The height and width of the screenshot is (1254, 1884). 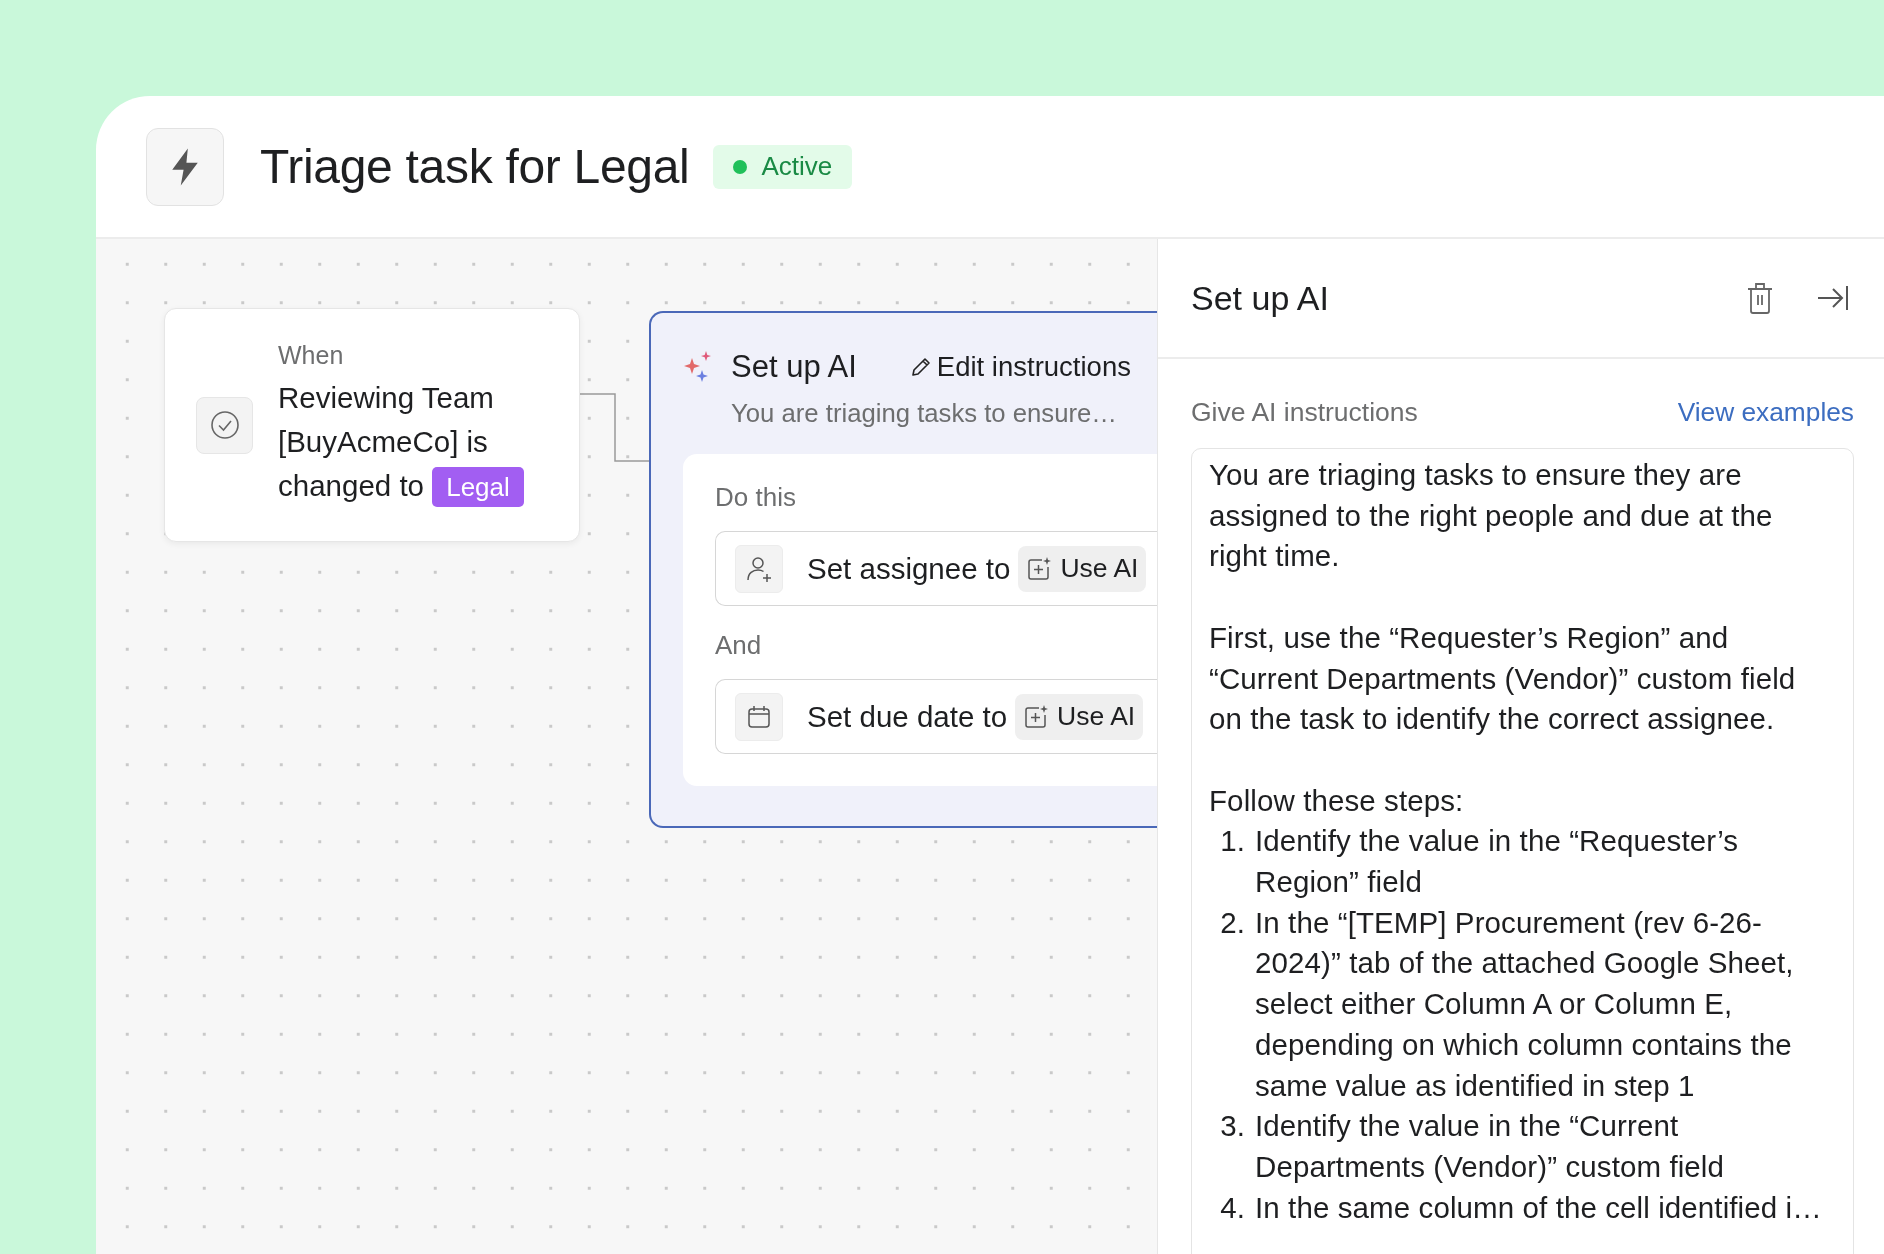 I want to click on person-plus-icon, so click(x=759, y=568).